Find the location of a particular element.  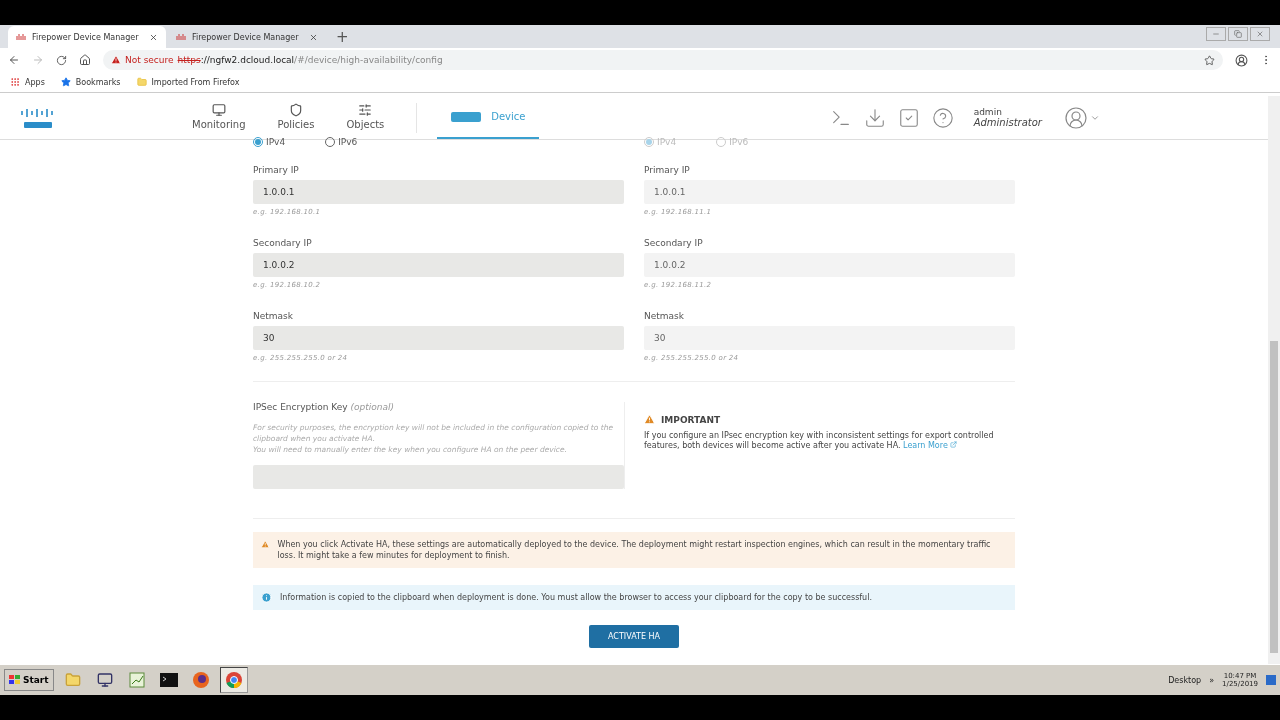

nav-tab: Monitoring is located at coordinates (219, 117).